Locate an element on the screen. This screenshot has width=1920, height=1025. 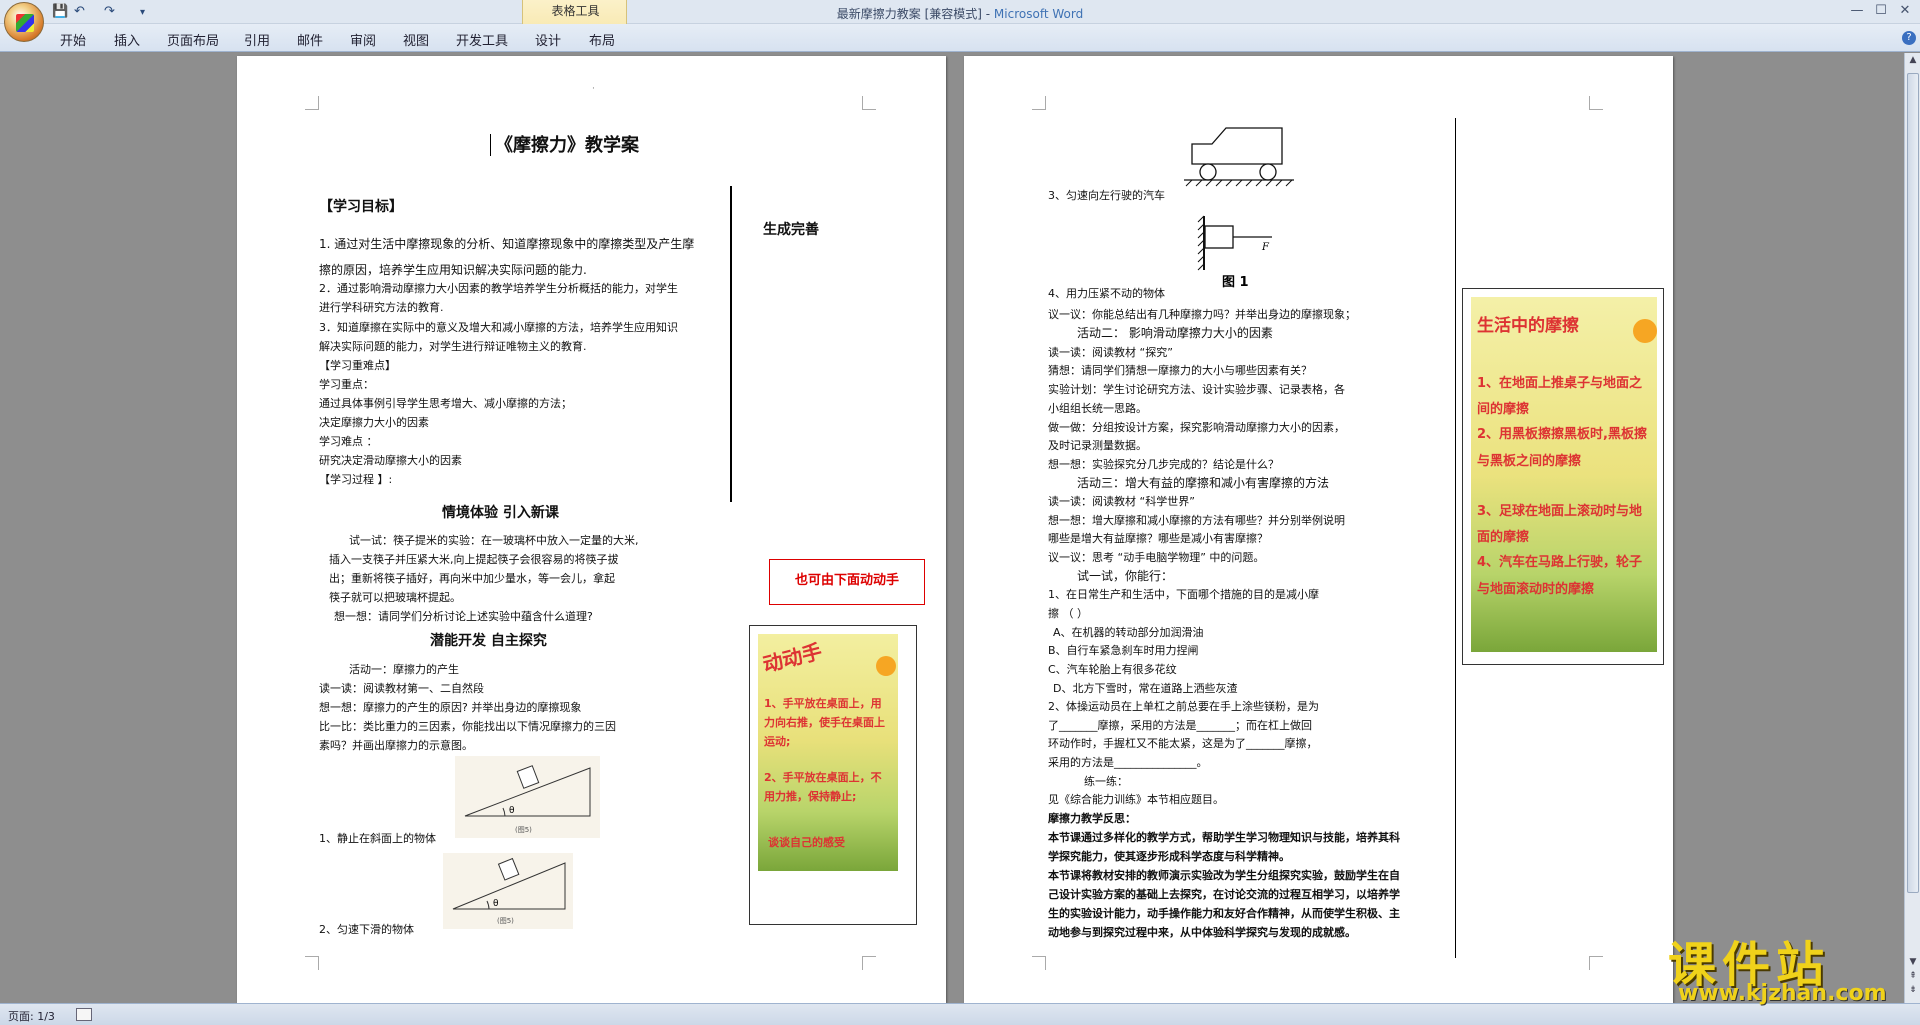
close-icon: ✕ is located at coordinates (1905, 10).